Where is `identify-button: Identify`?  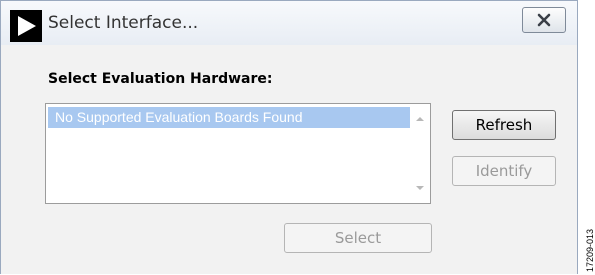
identify-button: Identify is located at coordinates (504, 171).